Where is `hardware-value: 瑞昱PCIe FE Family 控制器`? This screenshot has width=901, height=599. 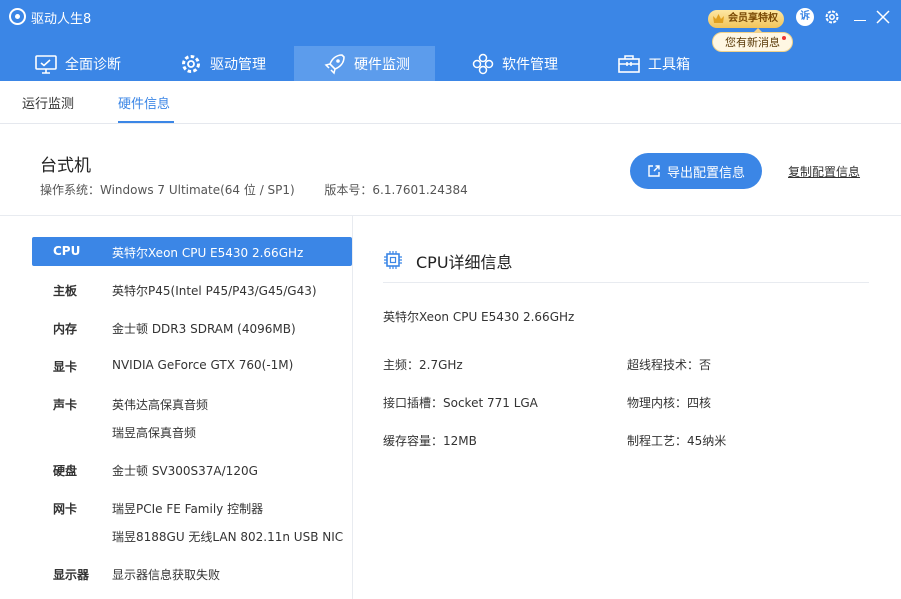
hardware-value: 瑞昱PCIe FE Family 控制器 is located at coordinates (188, 509).